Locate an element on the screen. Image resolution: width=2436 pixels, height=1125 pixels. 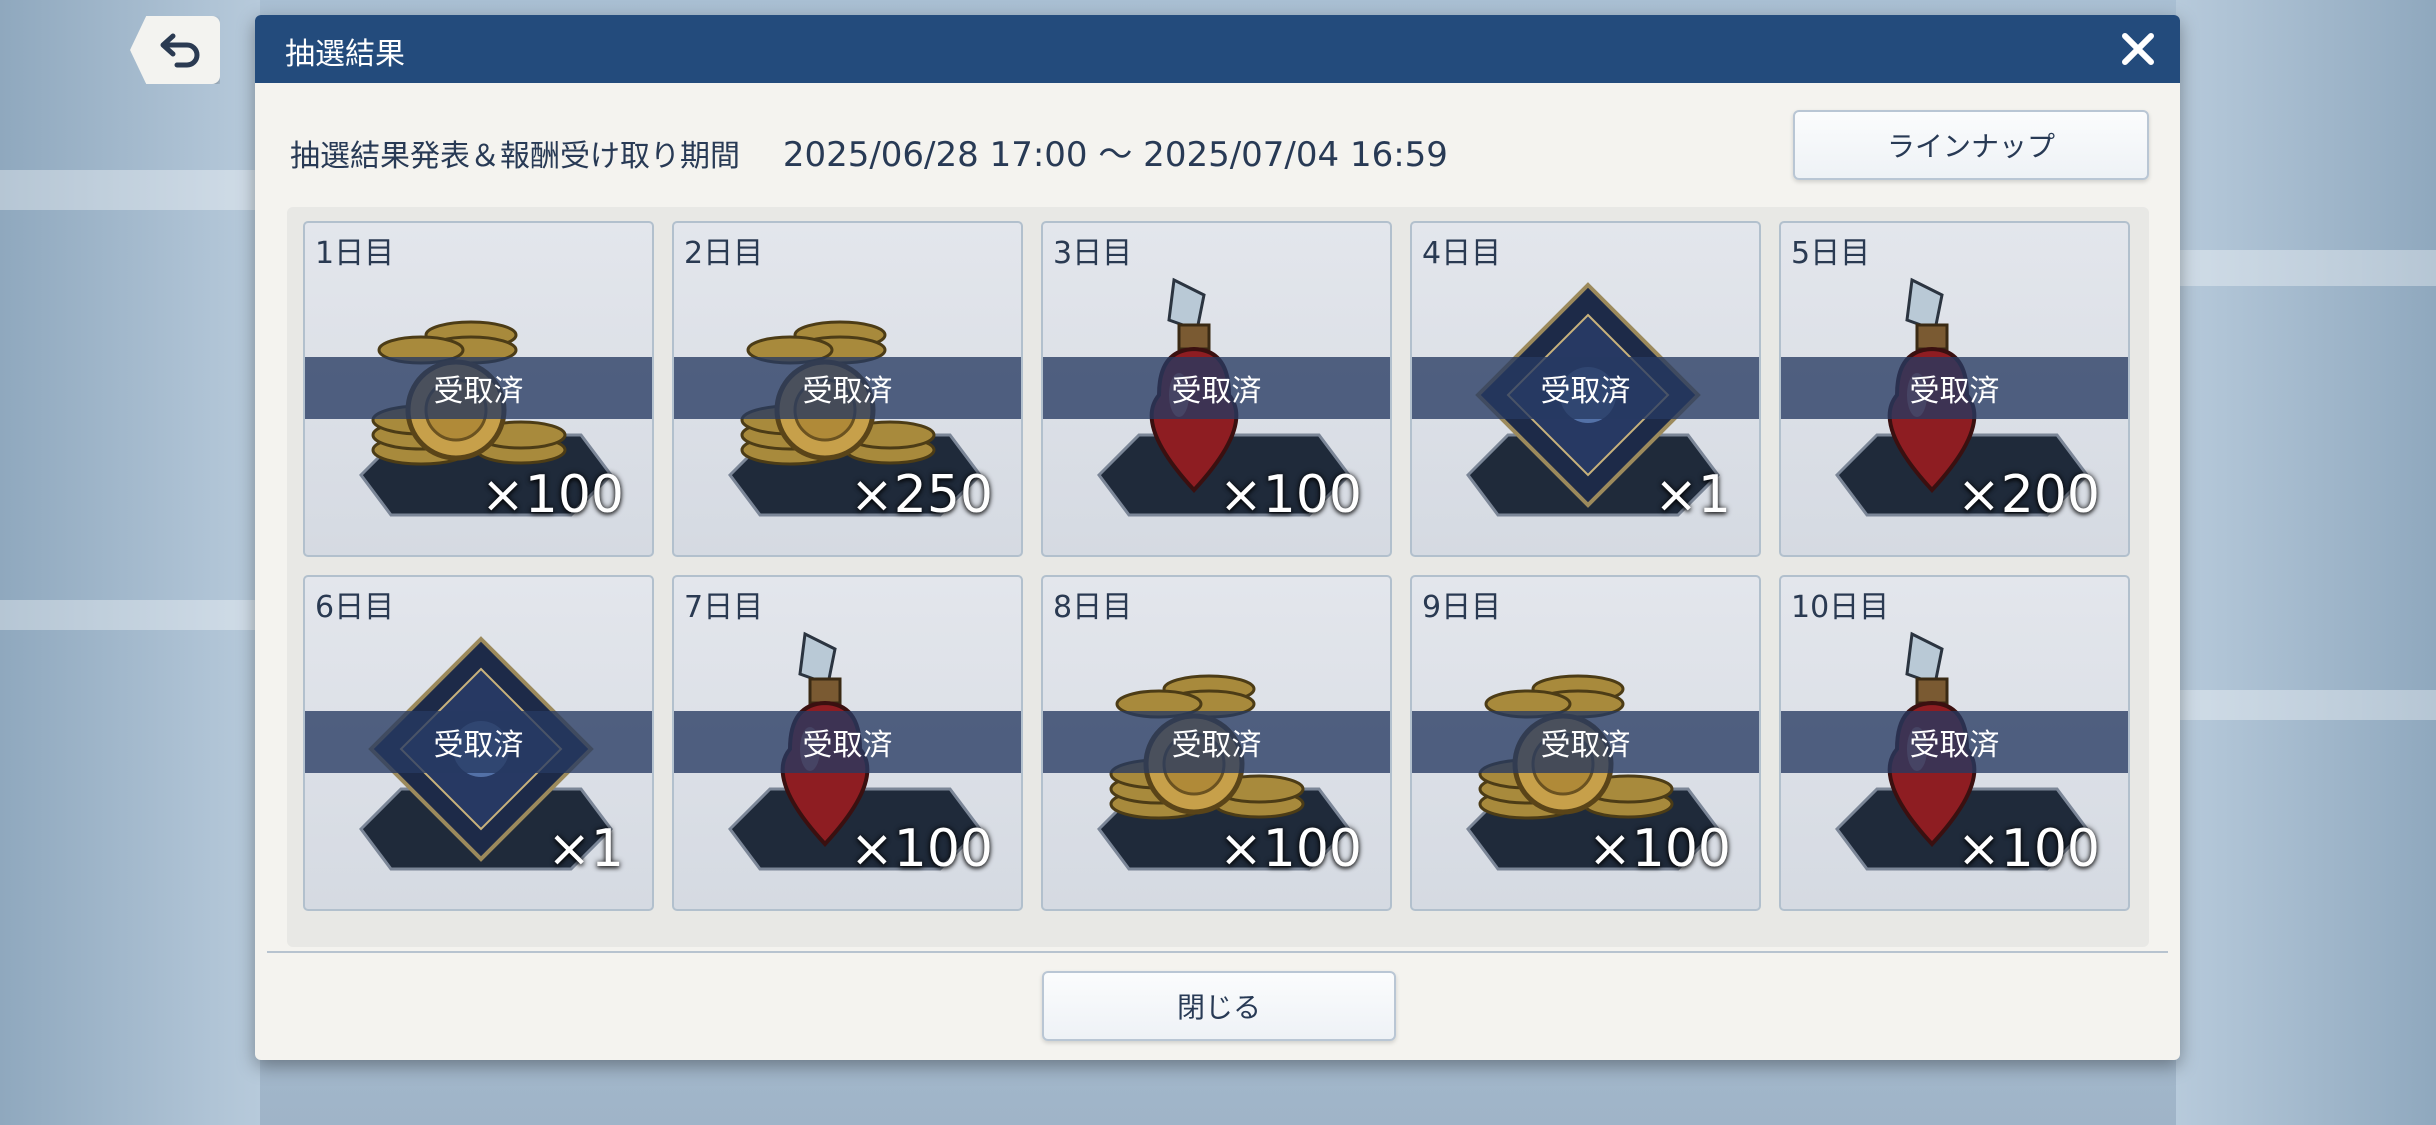
close-button: 閉じる is located at coordinates (1219, 1006).